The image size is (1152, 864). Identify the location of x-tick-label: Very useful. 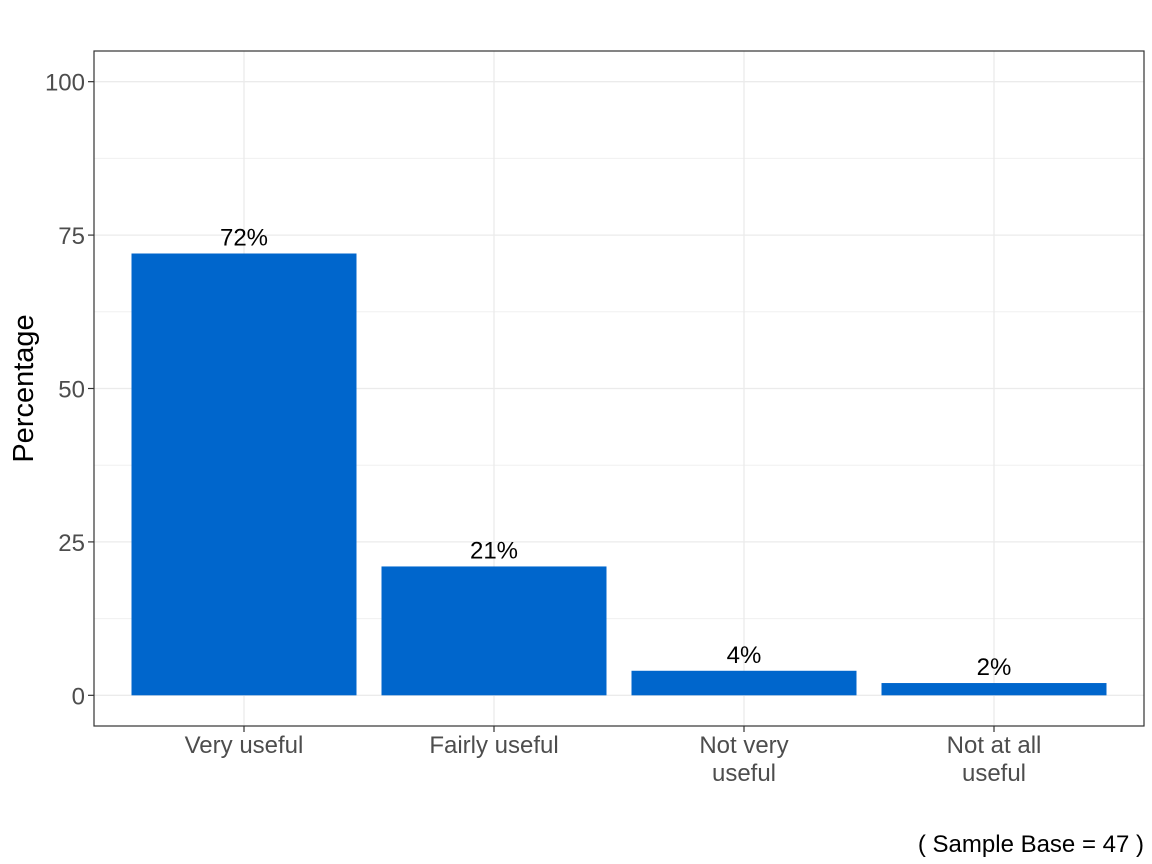
(244, 745).